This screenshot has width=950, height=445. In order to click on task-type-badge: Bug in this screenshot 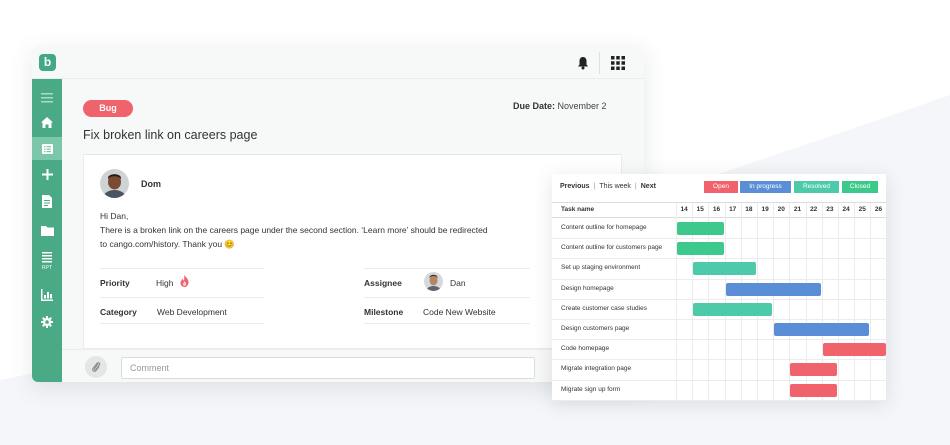, I will do `click(108, 108)`.